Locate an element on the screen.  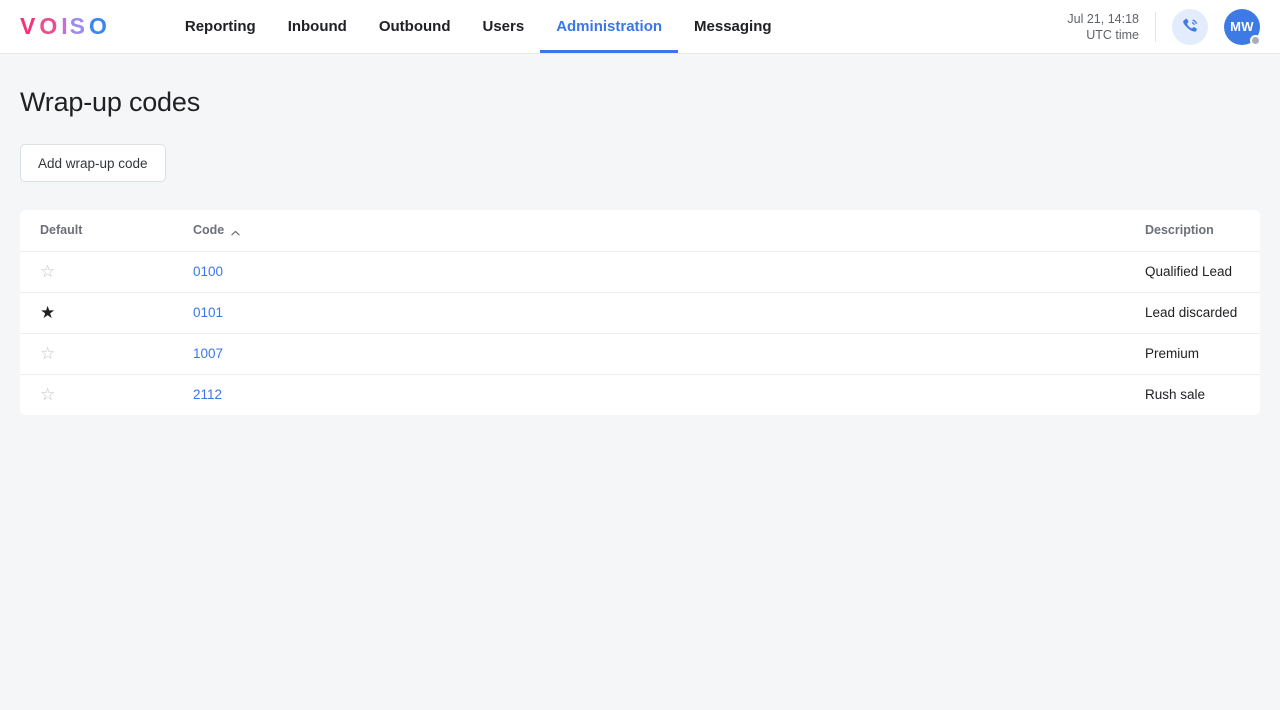
clock-timezone: UTC time is located at coordinates (1112, 34).